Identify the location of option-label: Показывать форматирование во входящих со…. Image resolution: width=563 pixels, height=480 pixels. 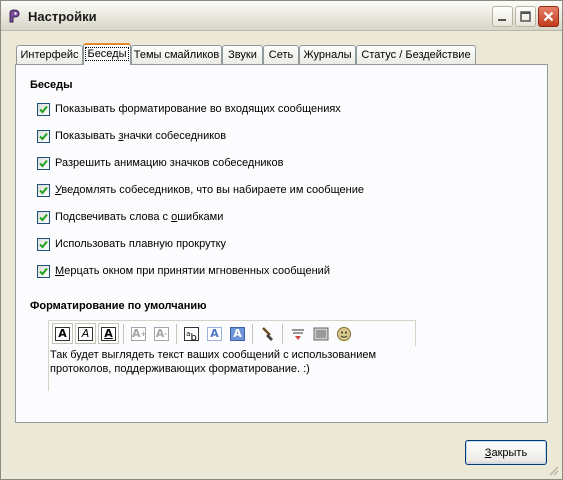
(198, 109).